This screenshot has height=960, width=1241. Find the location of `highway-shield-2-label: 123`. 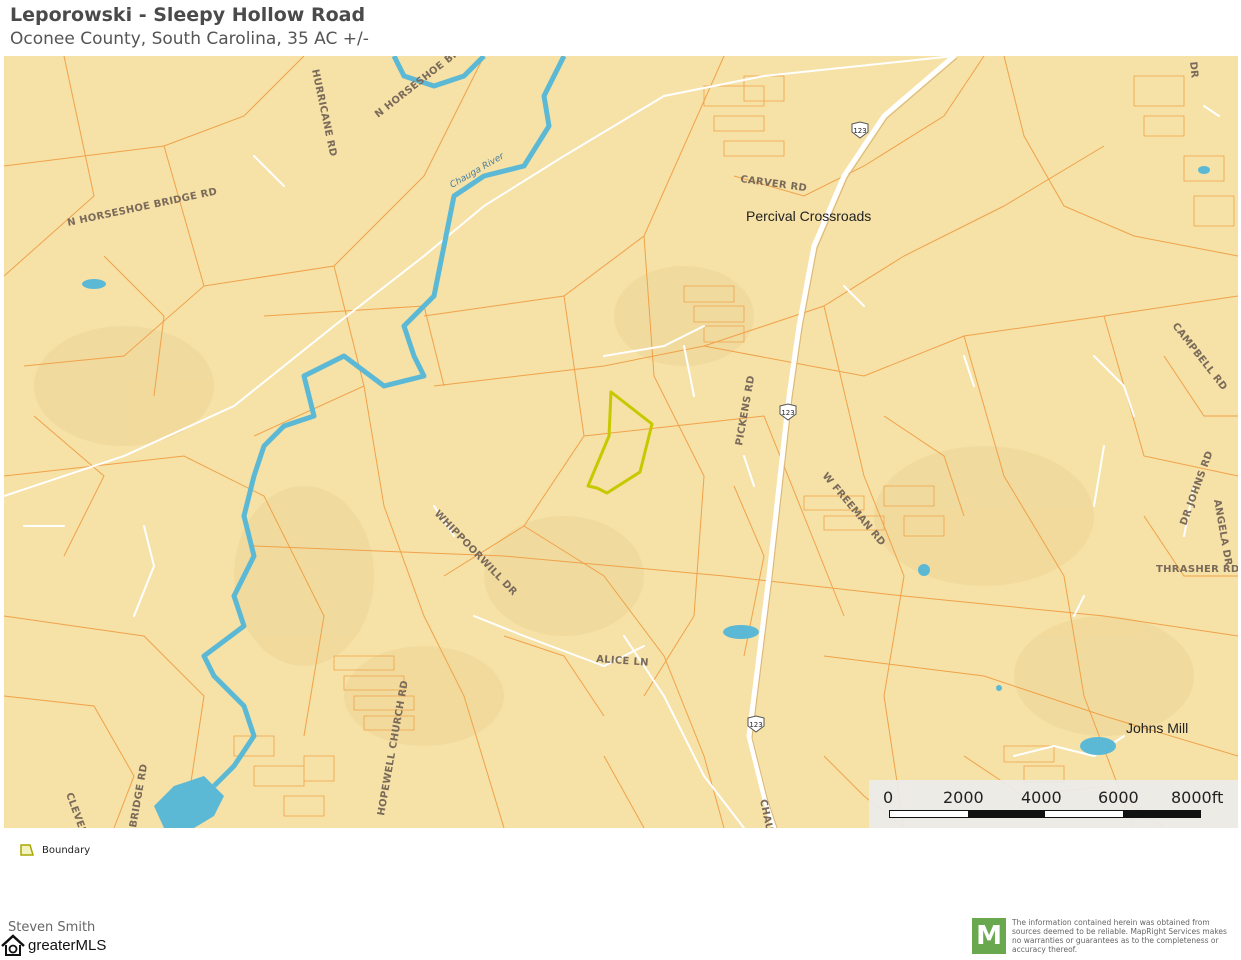

highway-shield-2-label: 123 is located at coordinates (787, 413).